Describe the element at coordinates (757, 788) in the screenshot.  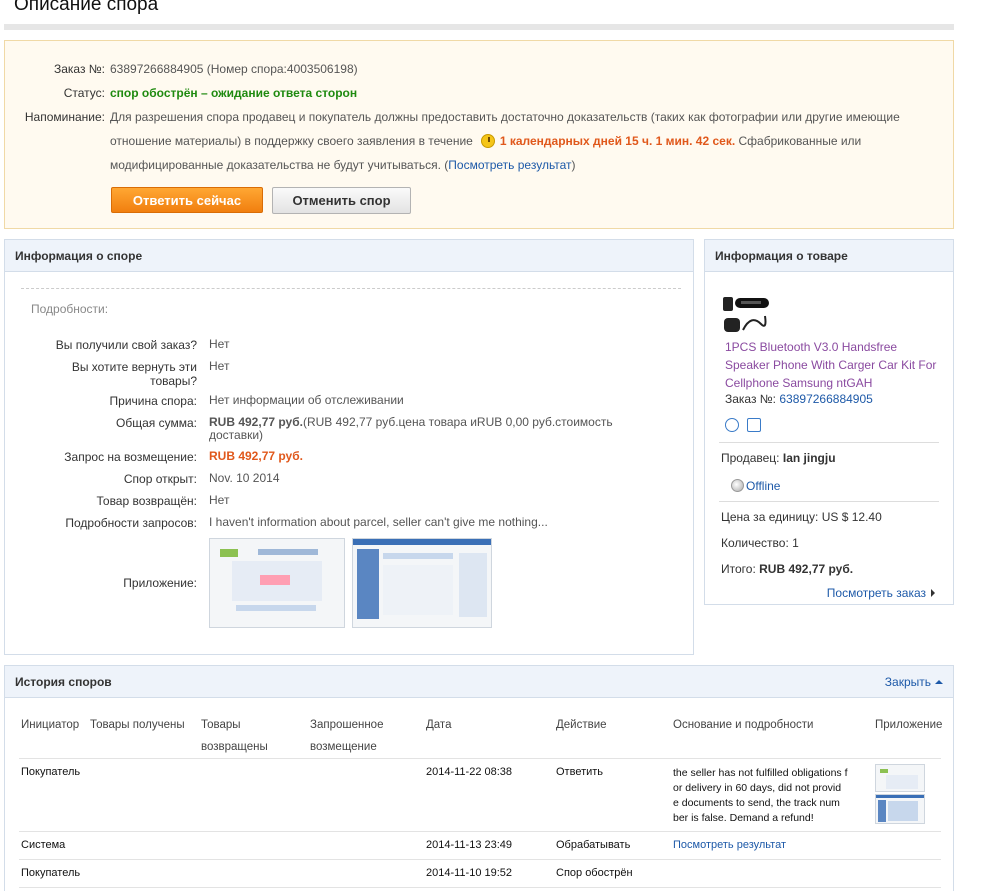
I see `row-1-reason-line-2: or delivery in 60 days, did not provid` at that location.